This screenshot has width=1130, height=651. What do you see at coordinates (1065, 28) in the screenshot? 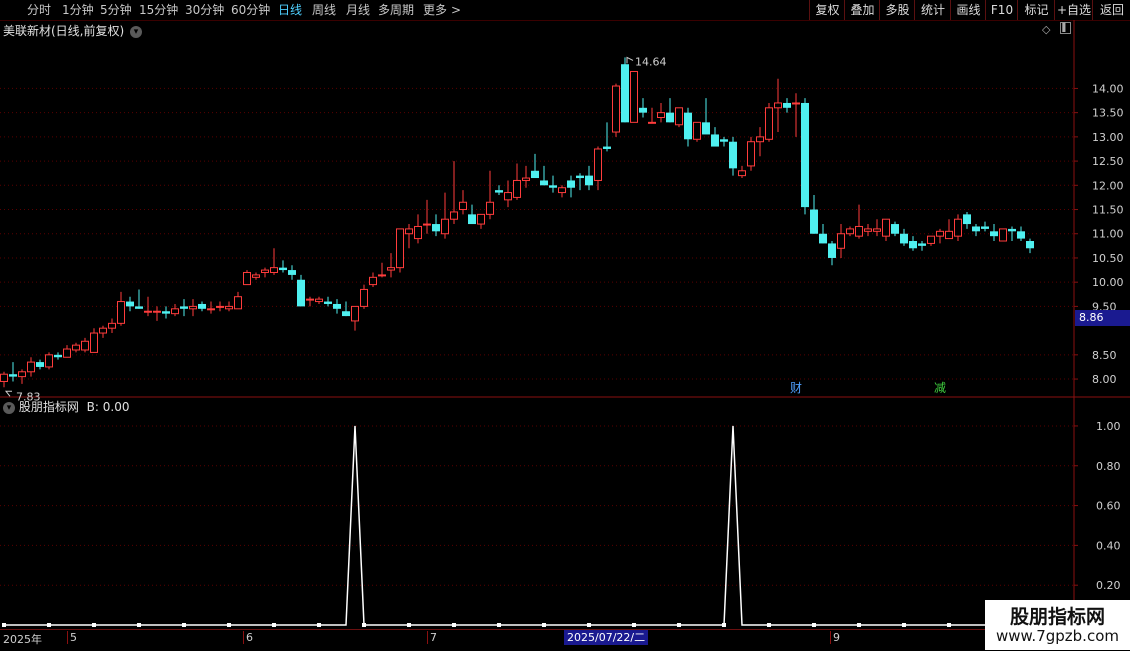
I see `window-toggle-icon: ▌` at bounding box center [1065, 28].